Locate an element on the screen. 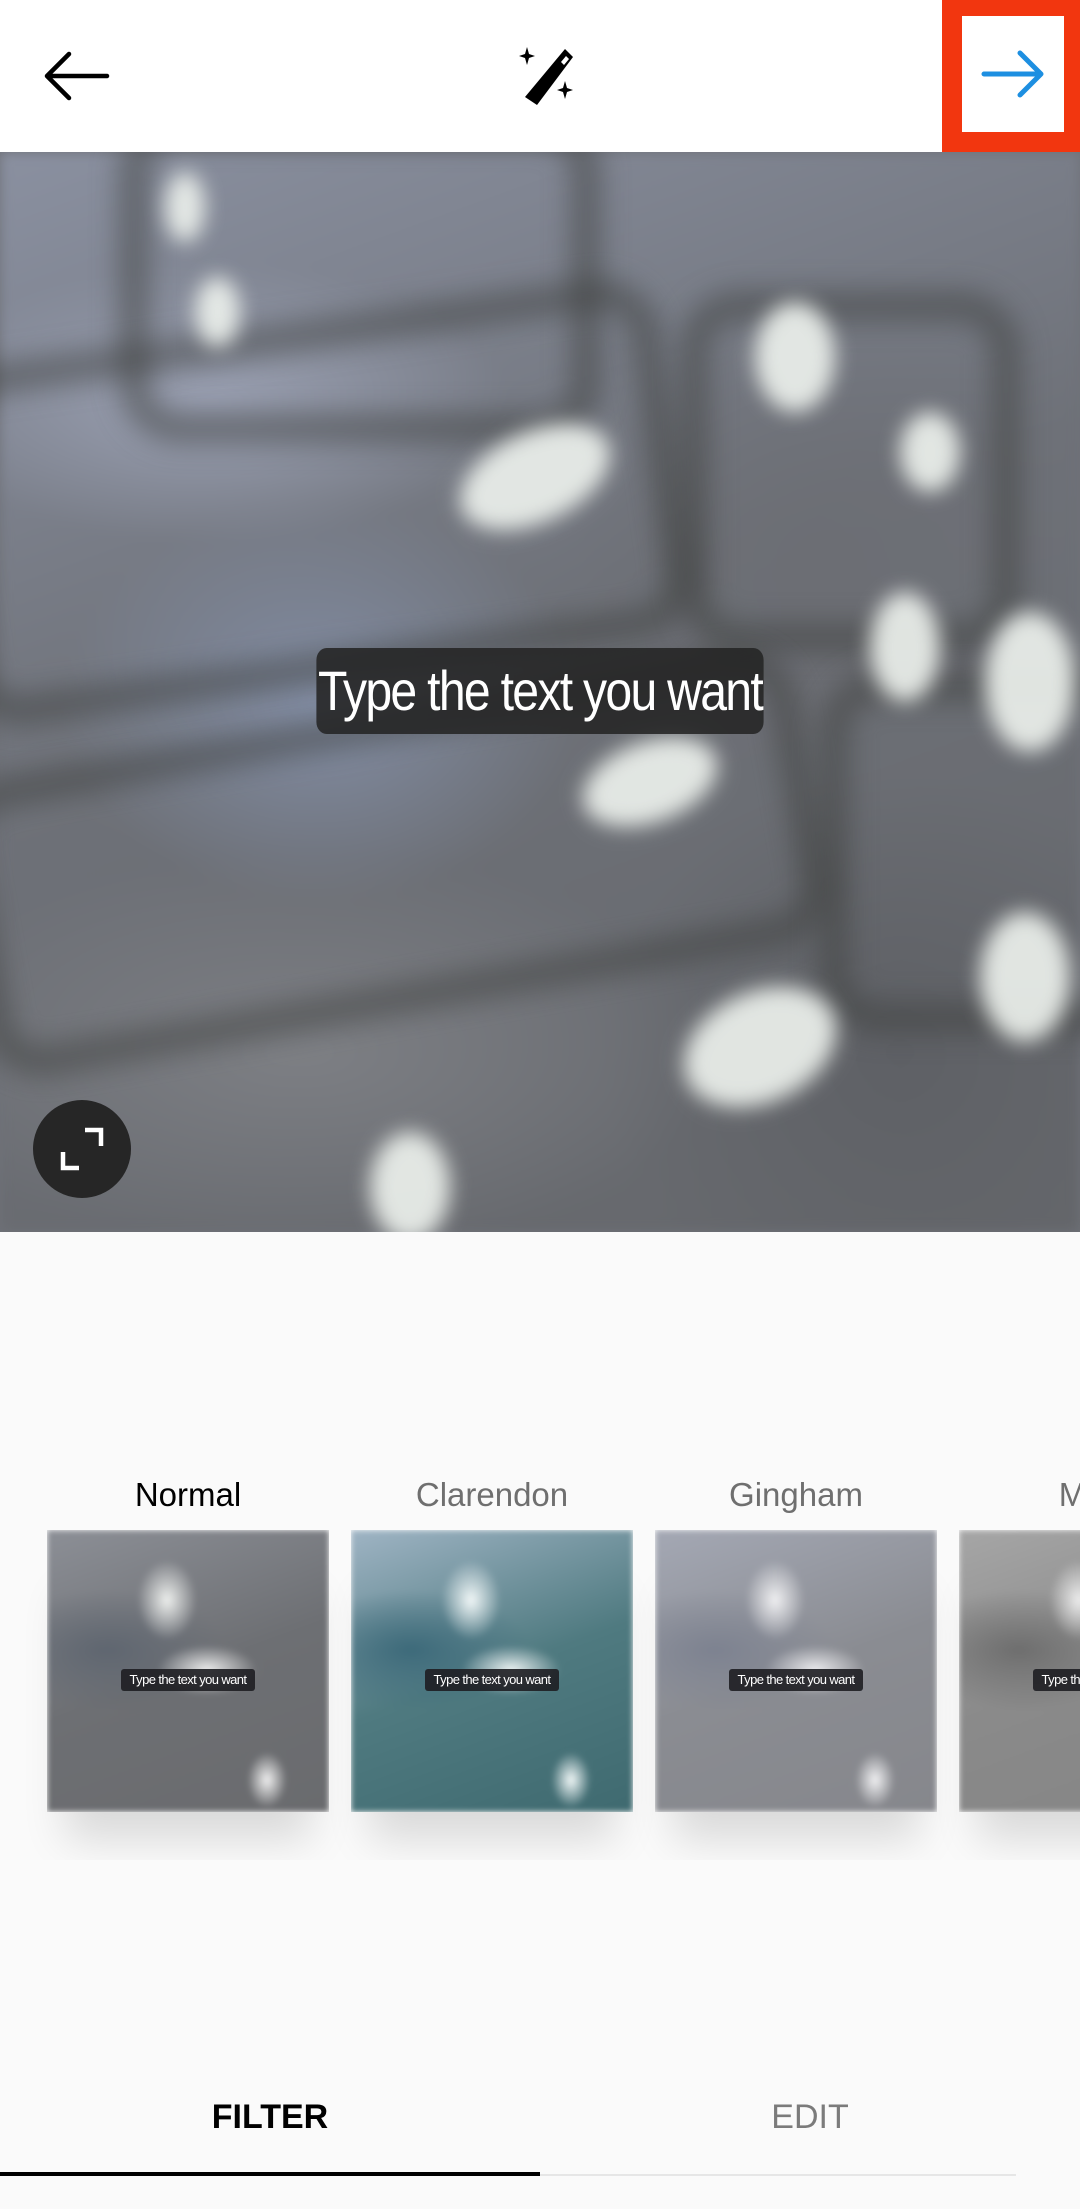 The width and height of the screenshot is (1080, 2209). active-tab-indicator is located at coordinates (270, 2174).